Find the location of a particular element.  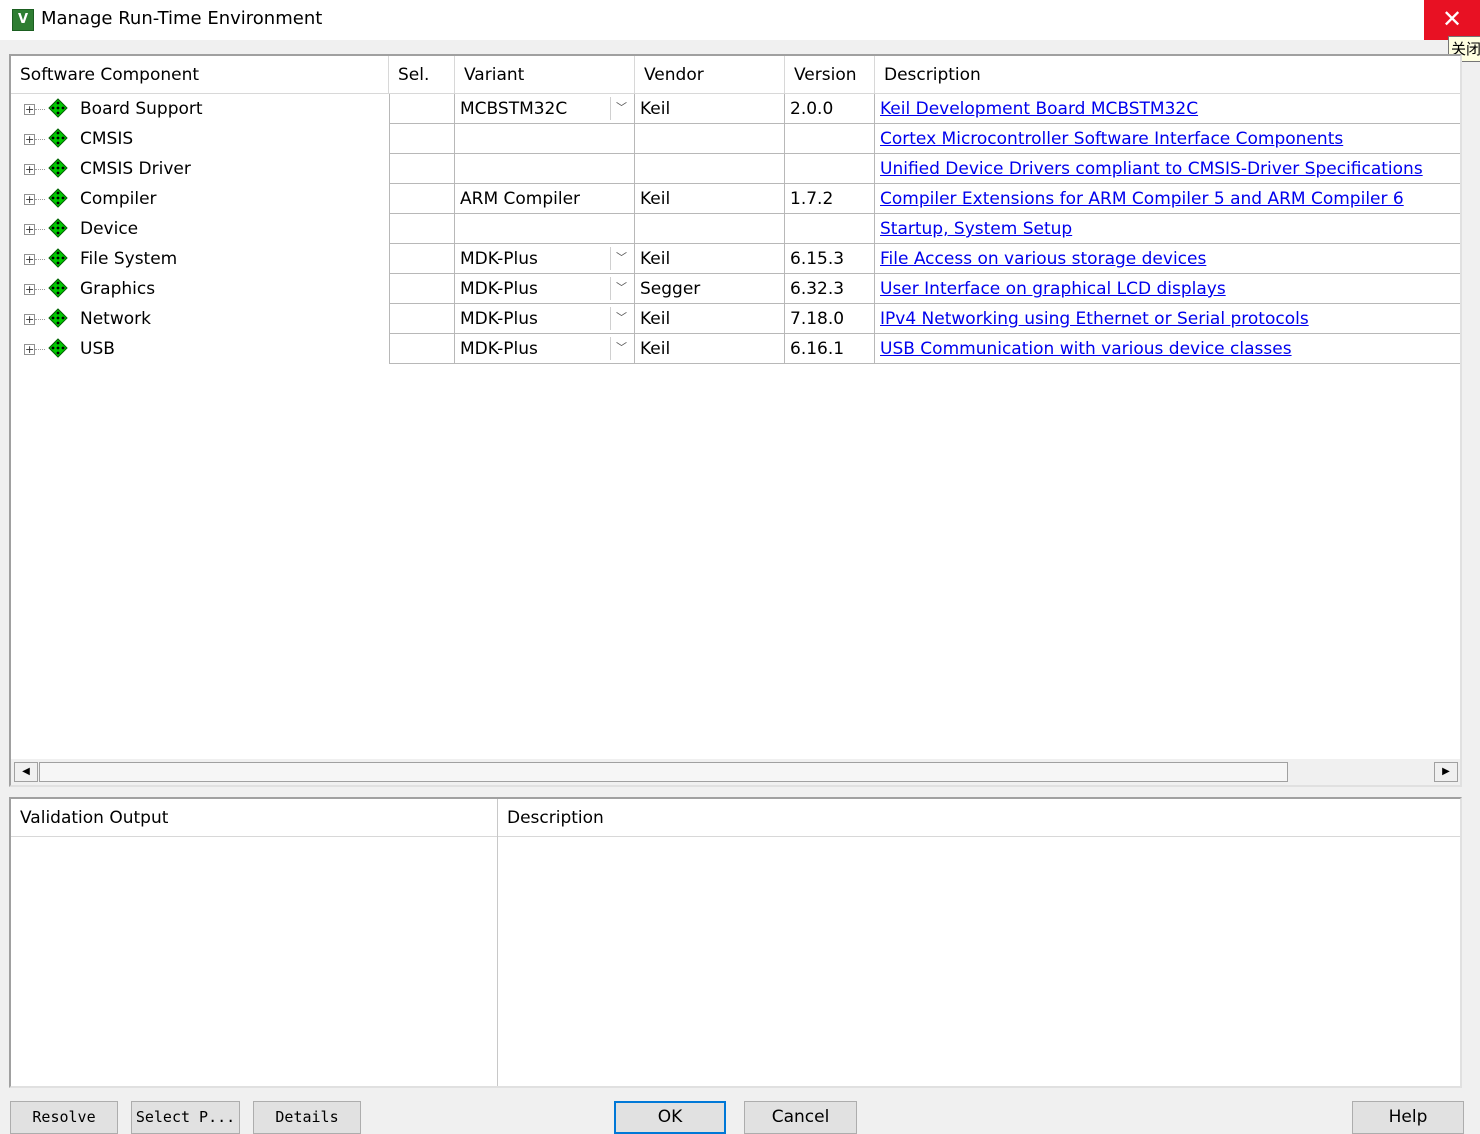

version-cell: 6.15.3 is located at coordinates (830, 259).